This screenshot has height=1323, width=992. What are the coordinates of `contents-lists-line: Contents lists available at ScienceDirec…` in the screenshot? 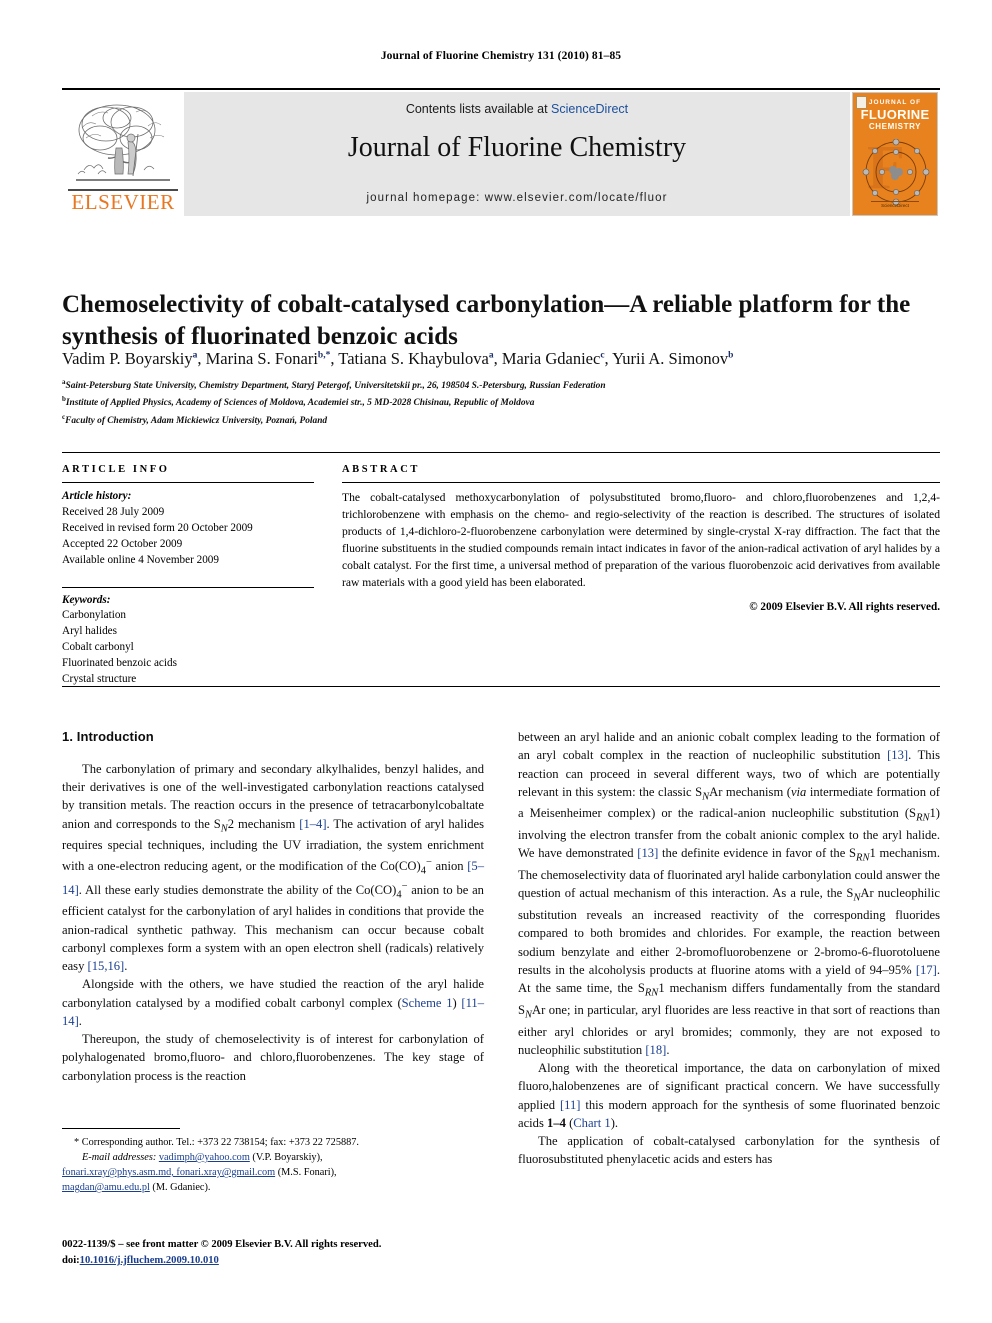 It's located at (517, 109).